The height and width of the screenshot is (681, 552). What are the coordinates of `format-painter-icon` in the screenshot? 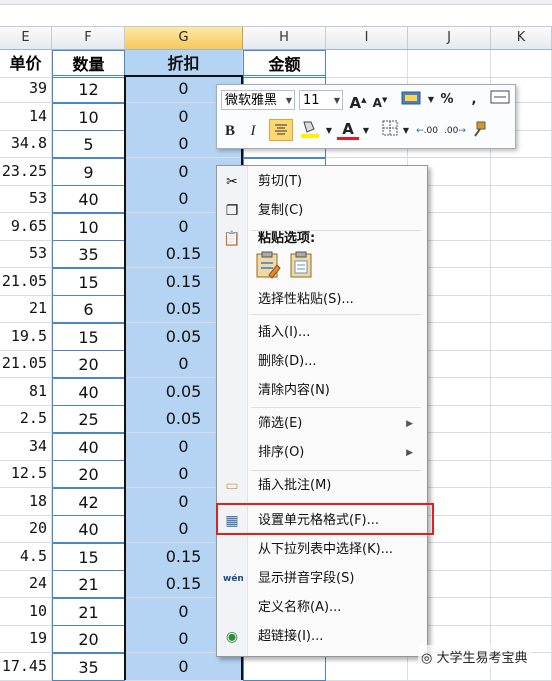 It's located at (479, 131).